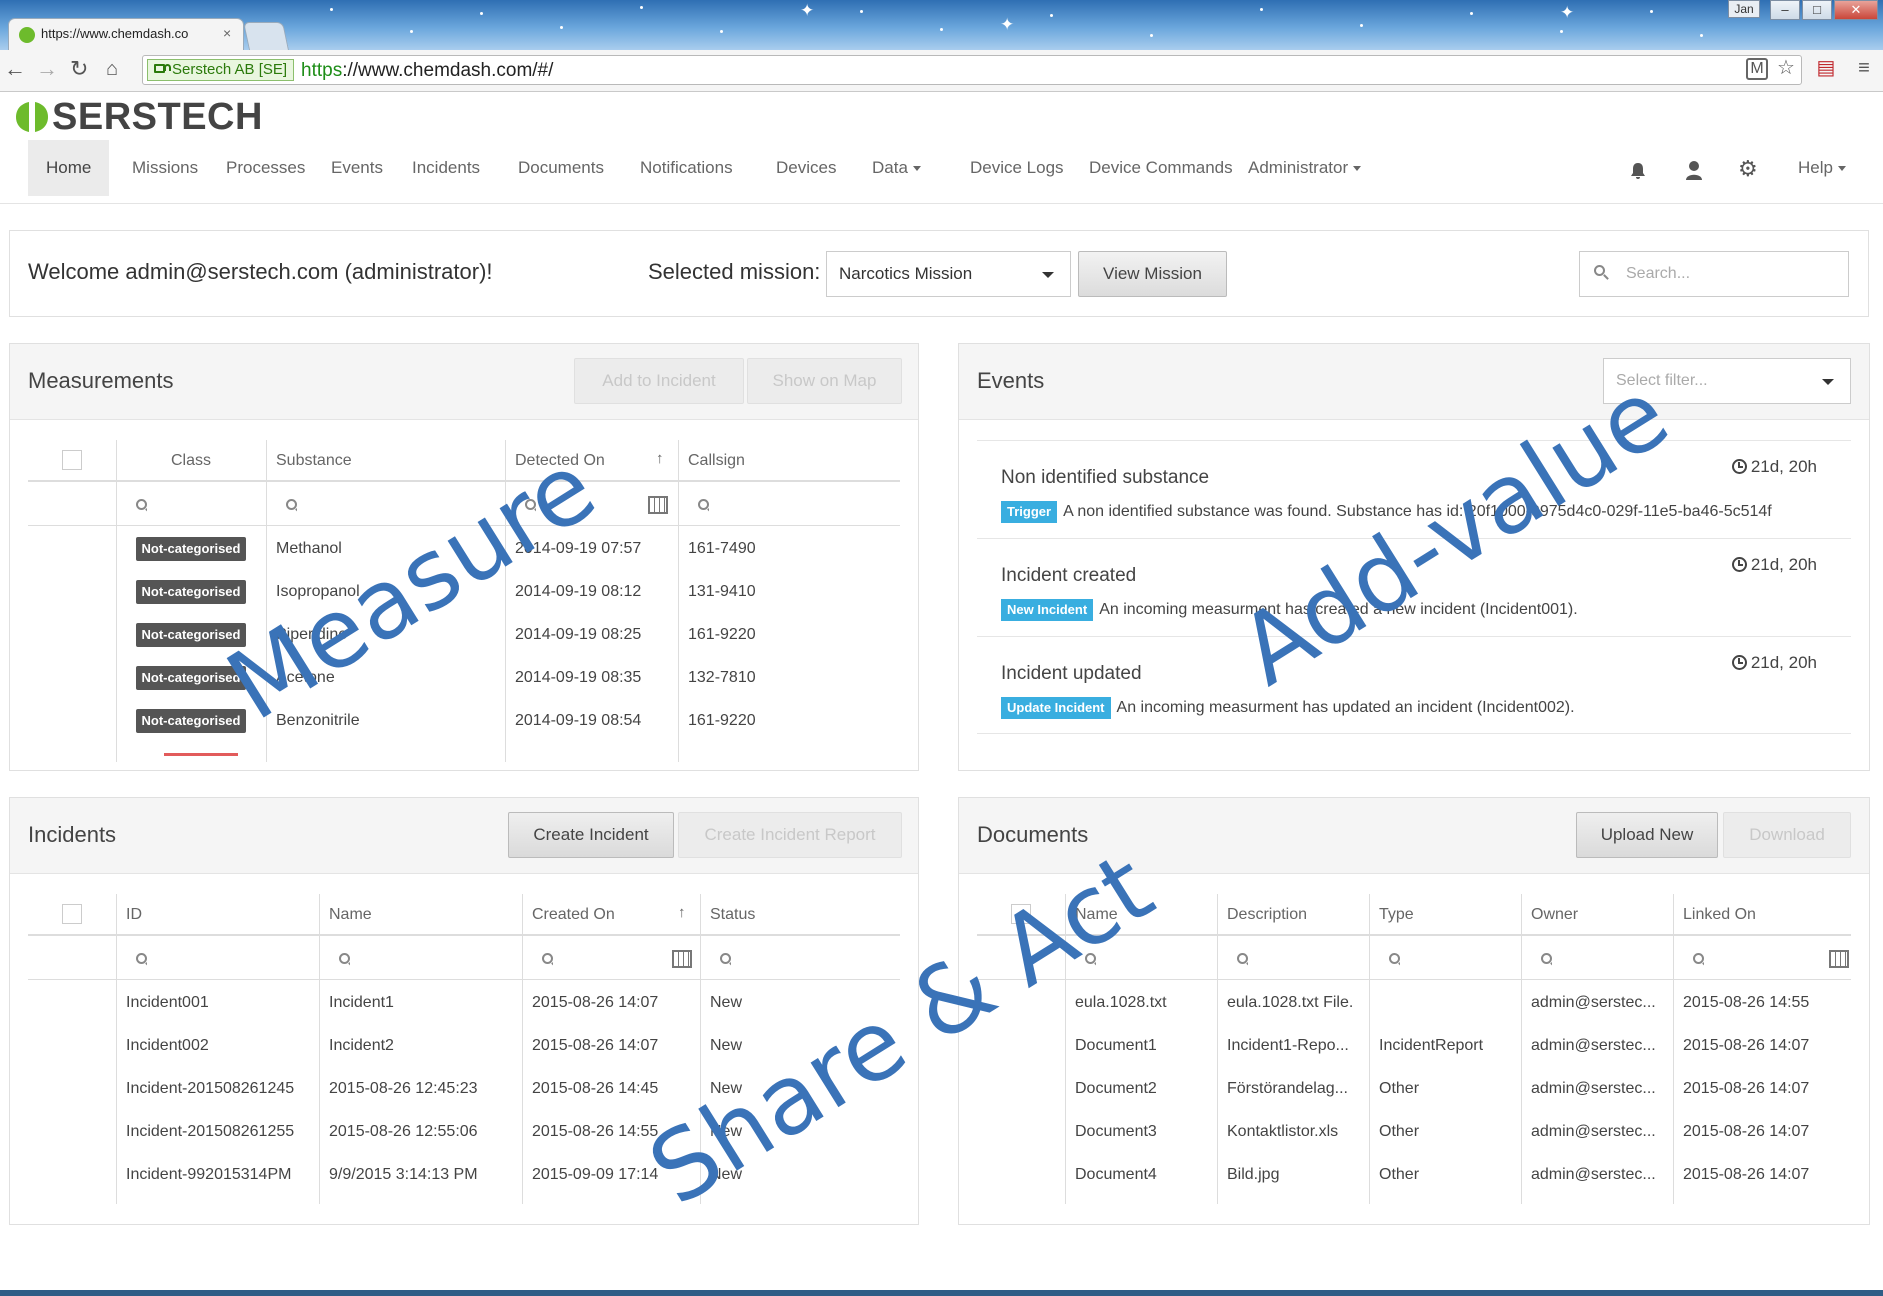  What do you see at coordinates (611, 915) in the screenshot?
I see `column-header-created-on: Created On` at bounding box center [611, 915].